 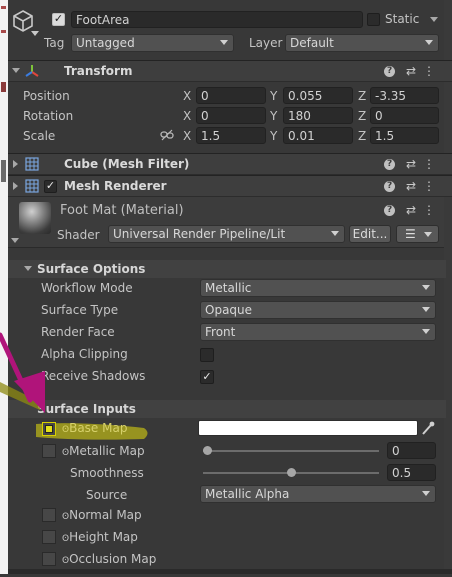 What do you see at coordinates (362, 116) in the screenshot?
I see `rotation-z-axis: Z` at bounding box center [362, 116].